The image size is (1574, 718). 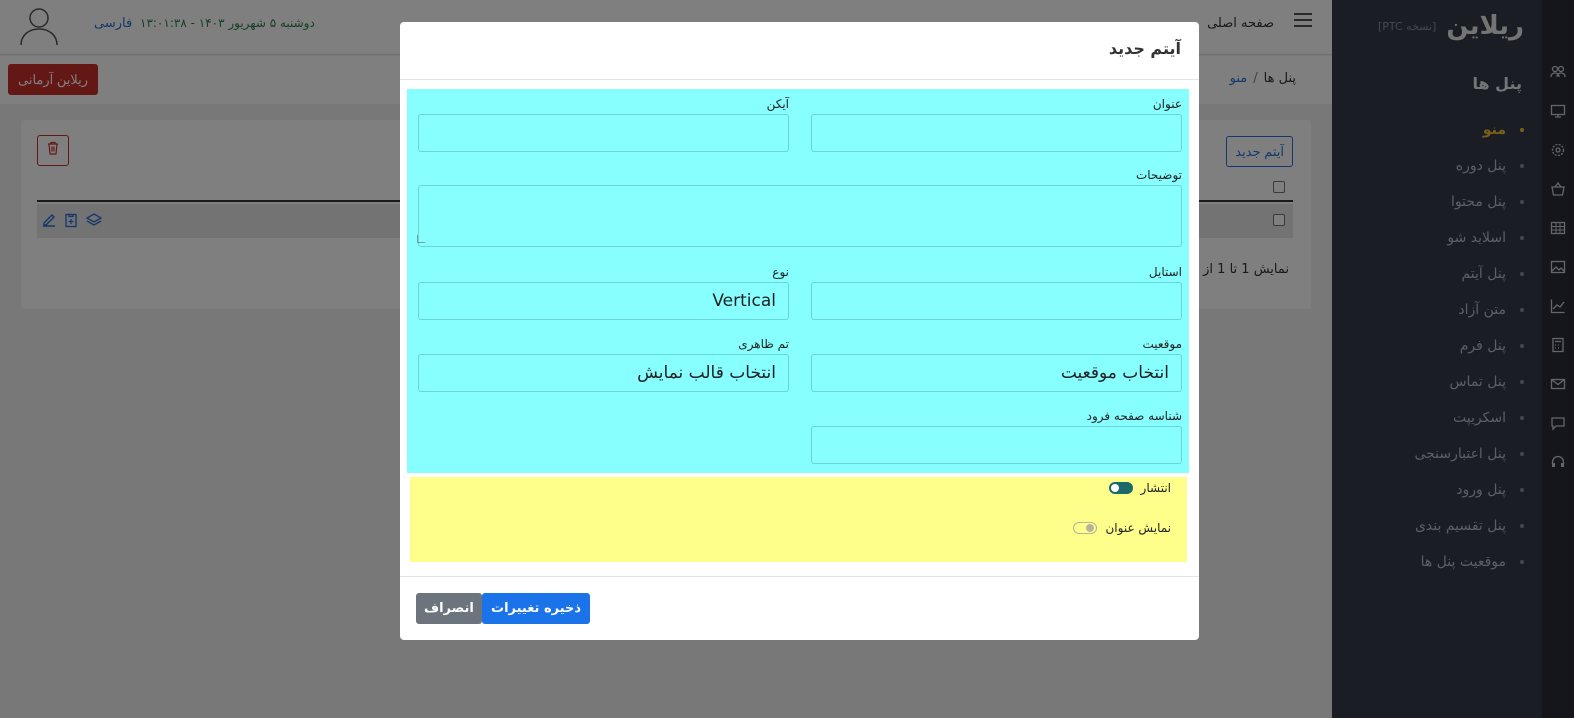 I want to click on position-label: موقعیت, so click(x=1162, y=344).